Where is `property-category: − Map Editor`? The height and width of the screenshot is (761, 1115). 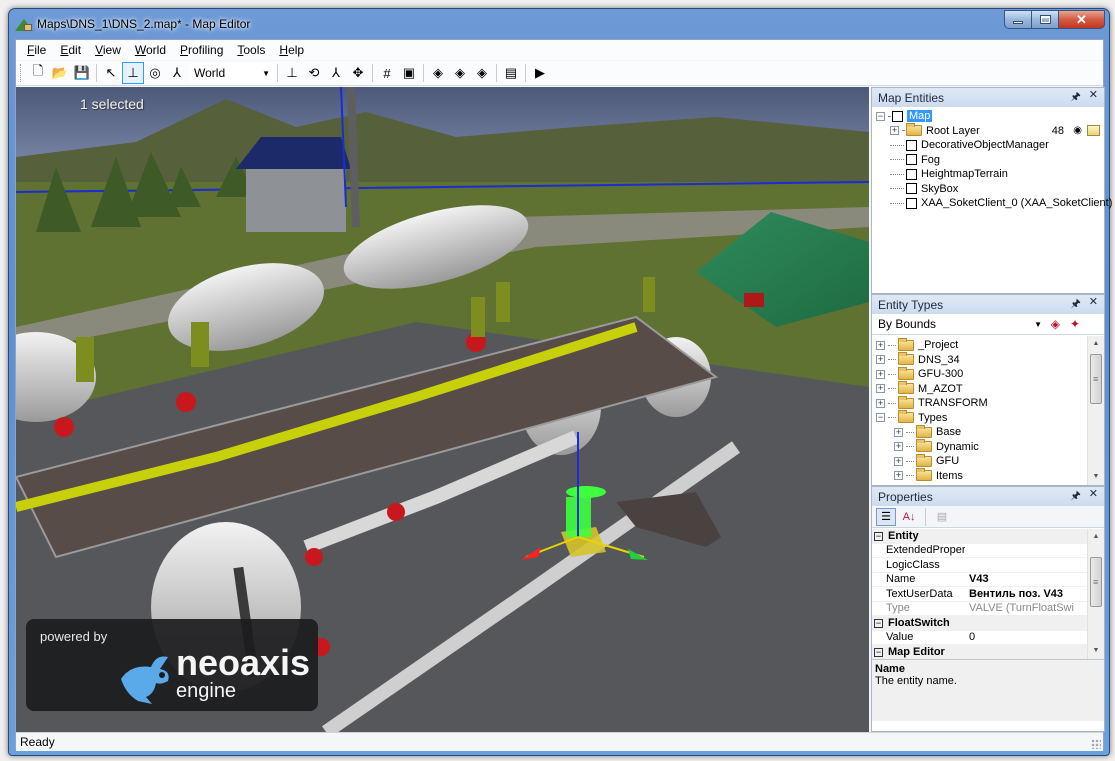
property-category: − Map Editor is located at coordinates (988, 652).